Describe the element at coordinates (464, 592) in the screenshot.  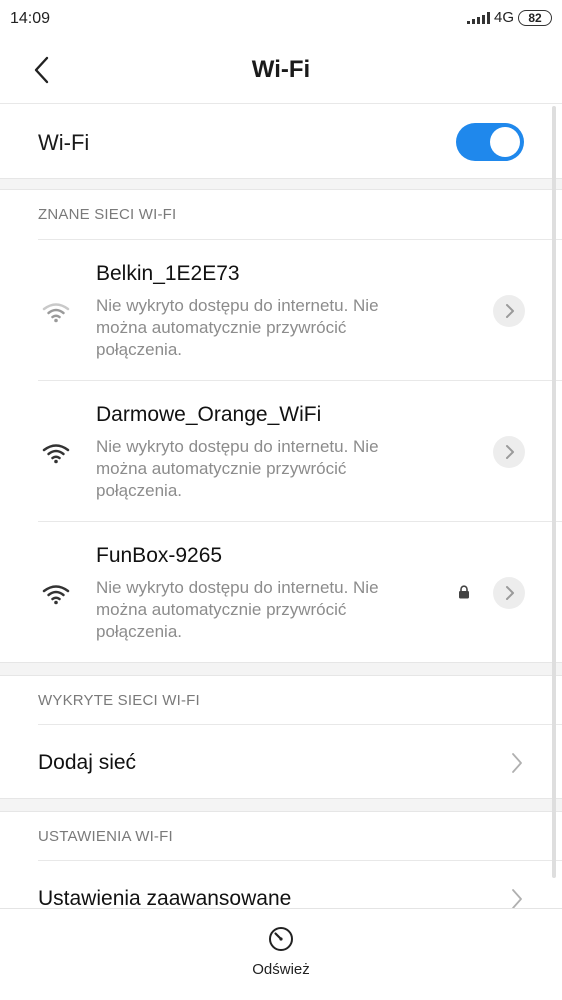
I see `lock-icon` at that location.